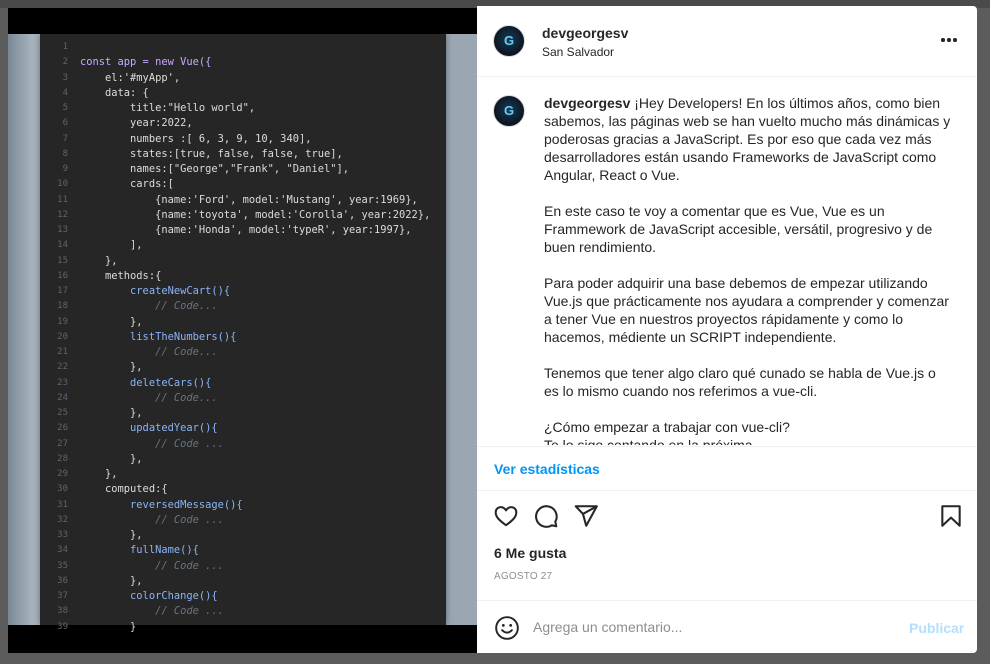 This screenshot has width=990, height=664. I want to click on code-line: 17 createNewCart(){, so click(243, 291).